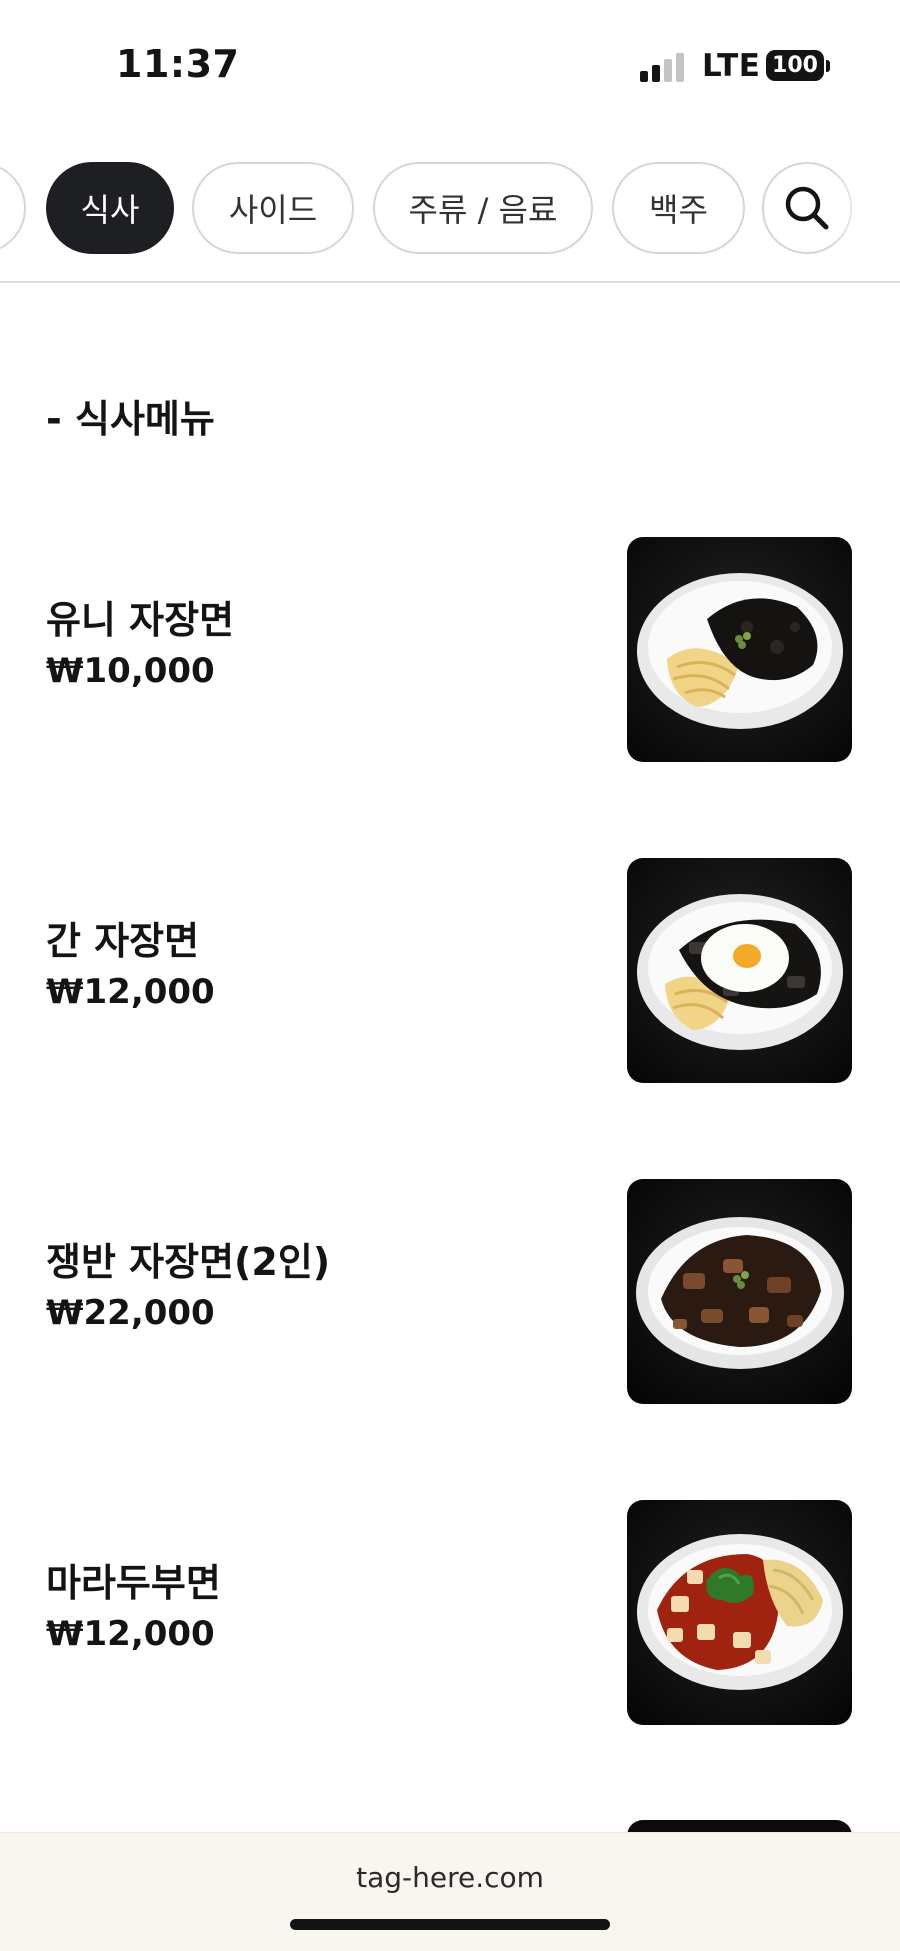  Describe the element at coordinates (739, 649) in the screenshot. I see `jajangmyeon-photo` at that location.